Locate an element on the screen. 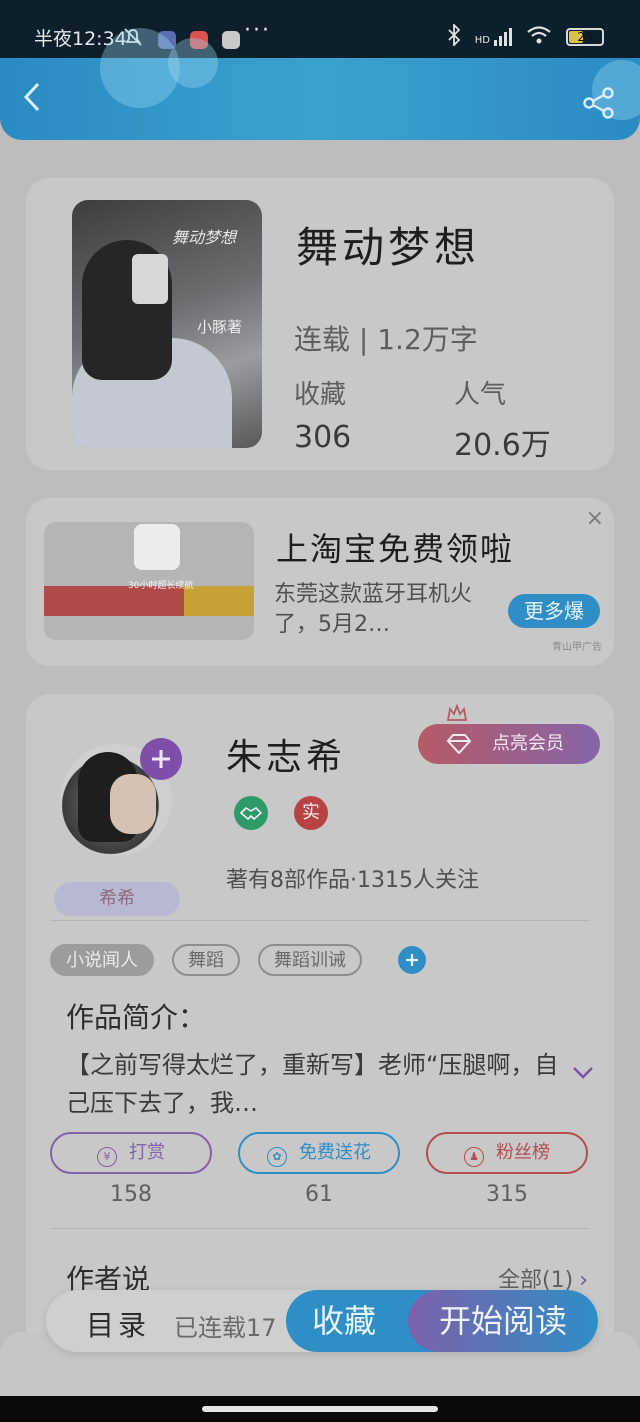  member-button: 点亮会员 is located at coordinates (509, 744).